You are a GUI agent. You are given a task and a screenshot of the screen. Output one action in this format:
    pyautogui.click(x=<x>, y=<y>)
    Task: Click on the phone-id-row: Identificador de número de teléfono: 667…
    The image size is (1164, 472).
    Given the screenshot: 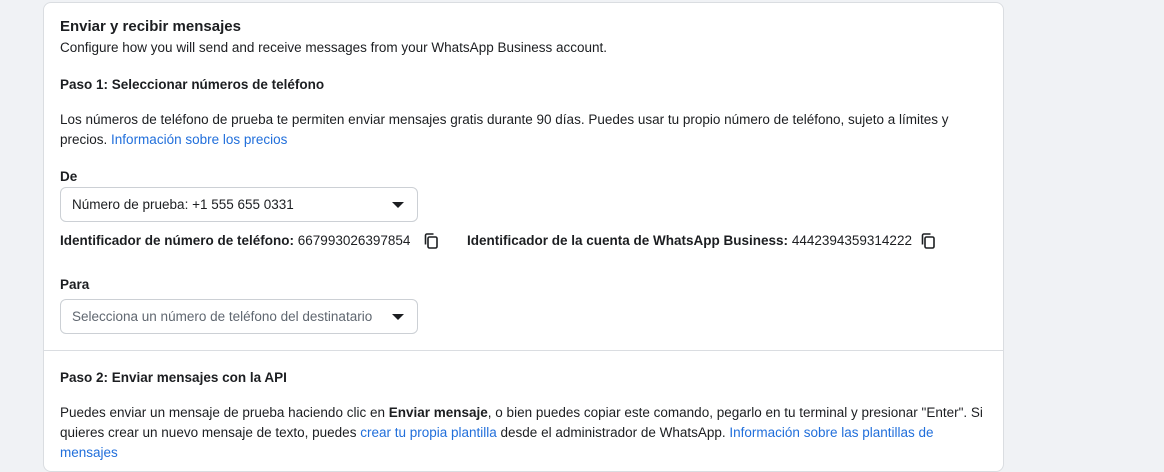 What is the action you would take?
    pyautogui.click(x=235, y=240)
    